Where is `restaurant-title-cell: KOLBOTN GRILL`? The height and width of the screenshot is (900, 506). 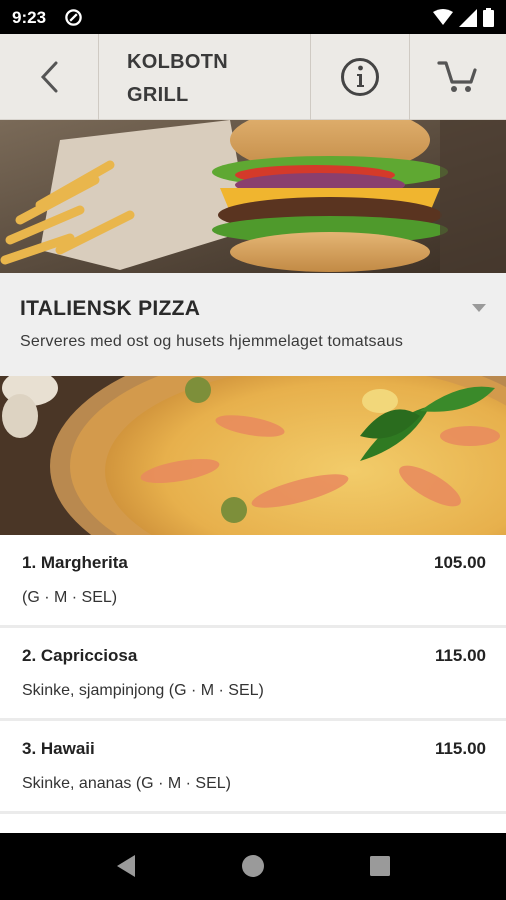 restaurant-title-cell: KOLBOTN GRILL is located at coordinates (205, 77).